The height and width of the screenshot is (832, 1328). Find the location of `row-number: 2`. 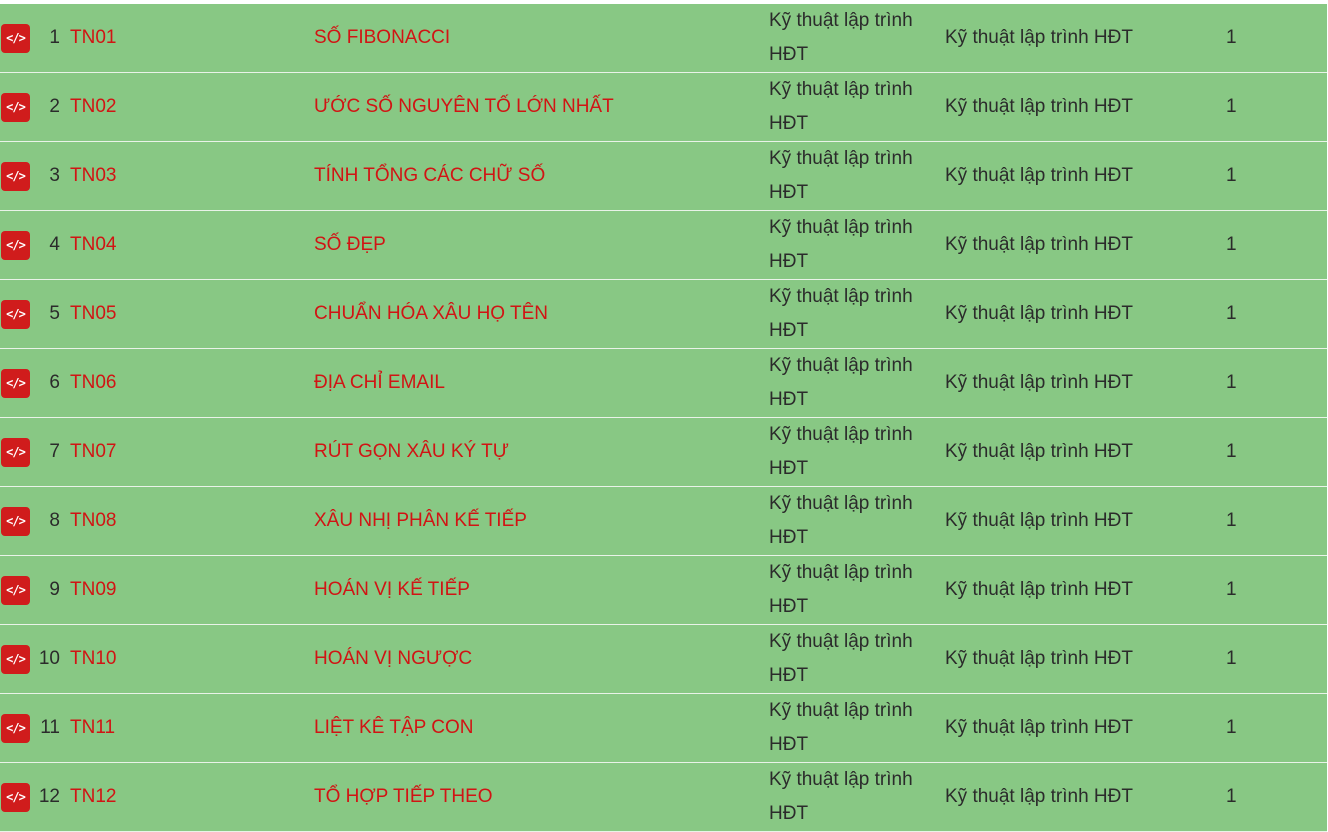

row-number: 2 is located at coordinates (54, 106).